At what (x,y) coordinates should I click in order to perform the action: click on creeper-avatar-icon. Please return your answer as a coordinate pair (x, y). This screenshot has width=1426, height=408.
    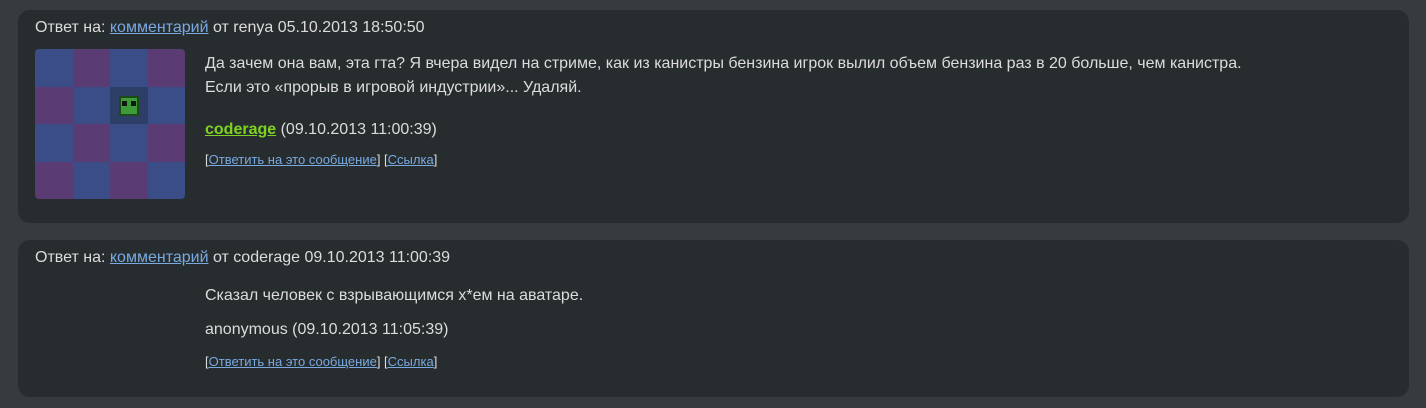
    Looking at the image, I should click on (129, 105).